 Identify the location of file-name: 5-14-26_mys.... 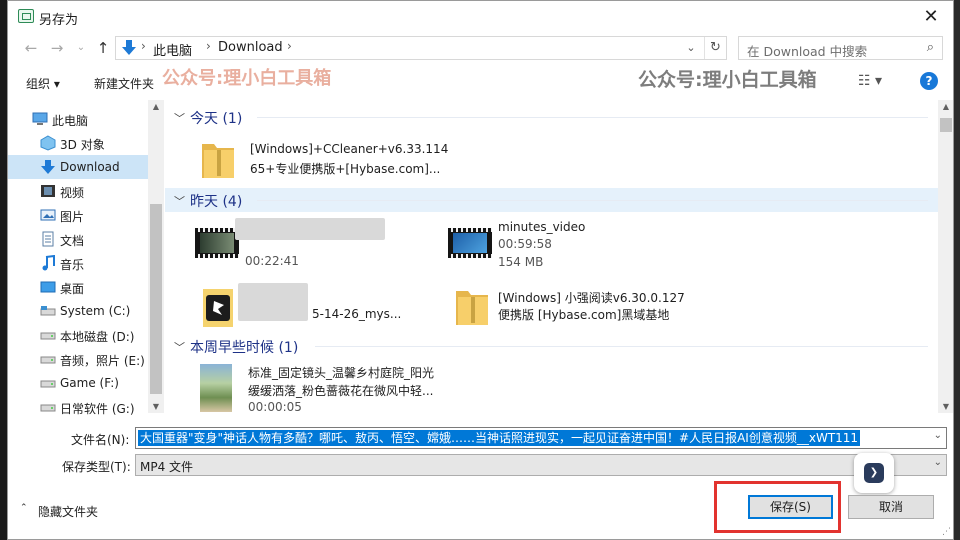
(357, 314).